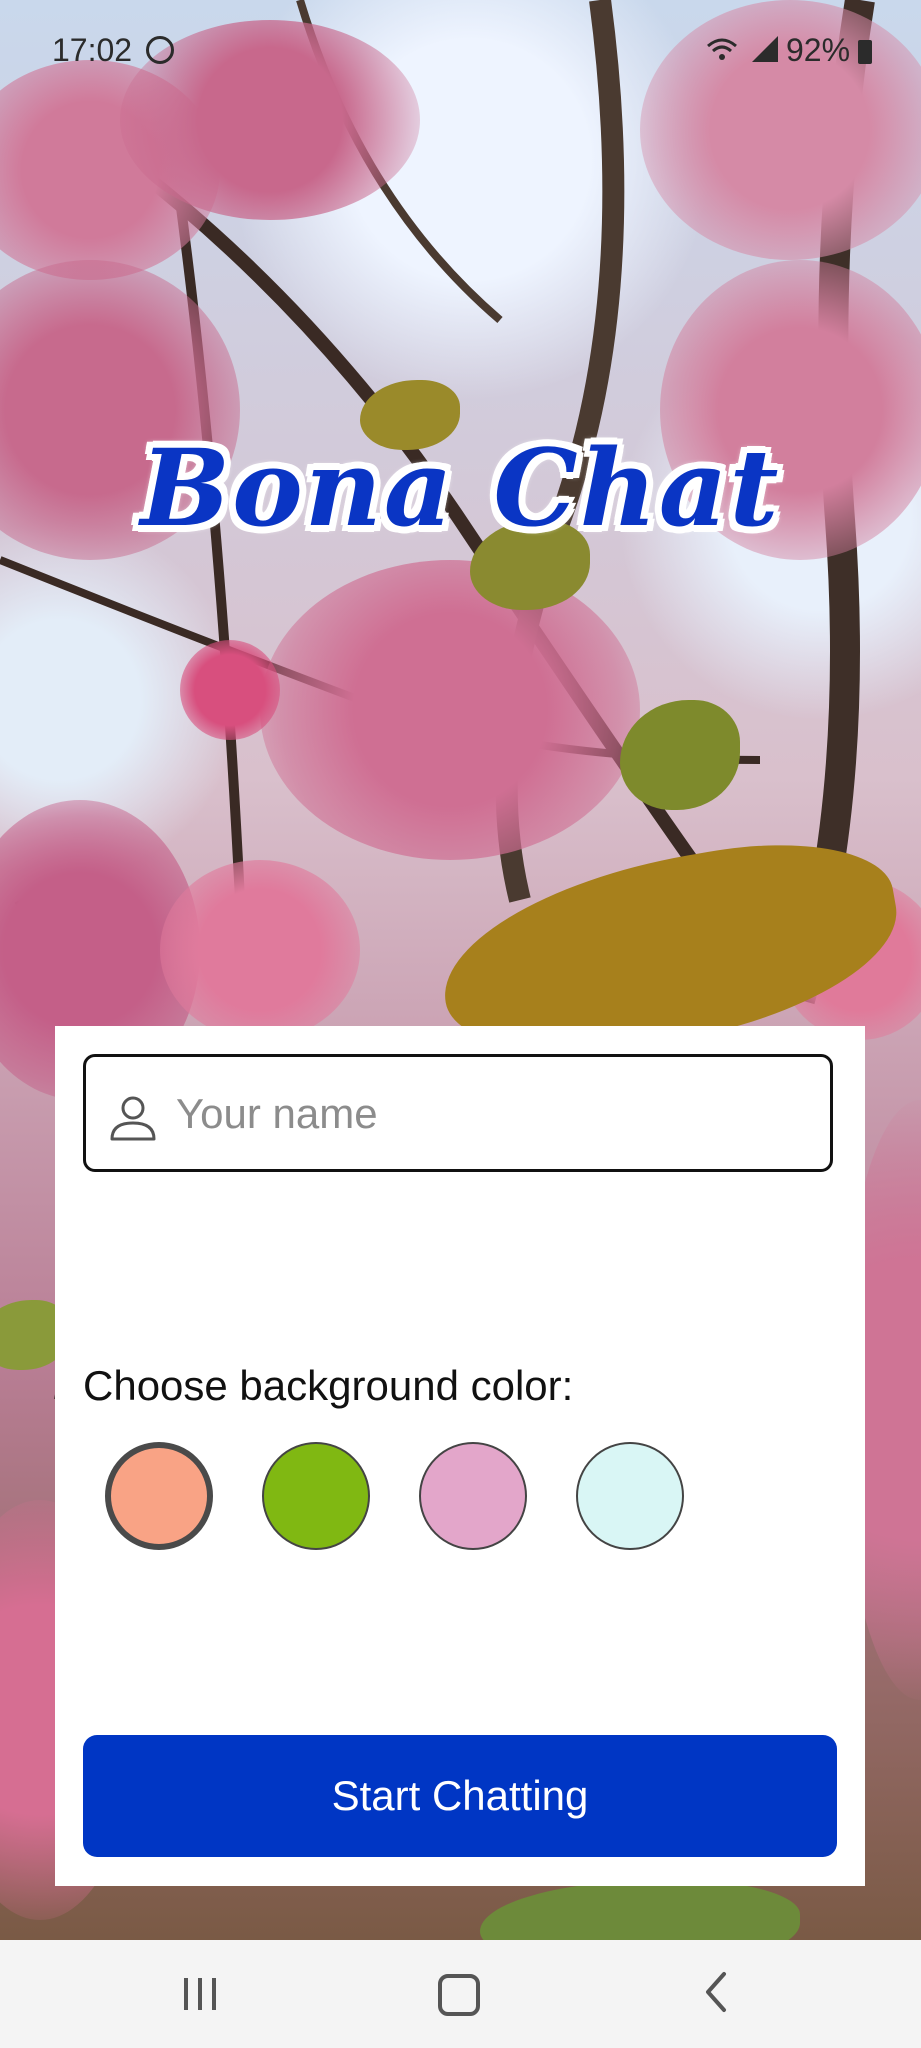  What do you see at coordinates (460, 487) in the screenshot?
I see `app-title: Bona Chat` at bounding box center [460, 487].